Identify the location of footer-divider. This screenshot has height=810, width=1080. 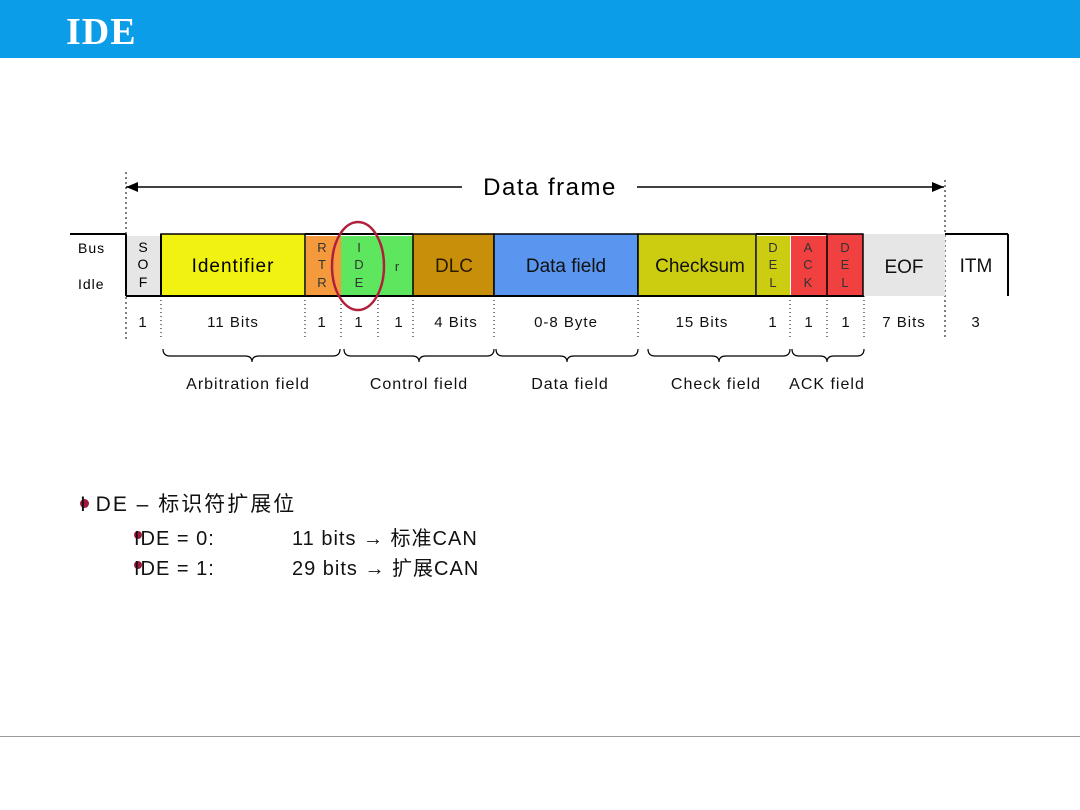
(540, 736).